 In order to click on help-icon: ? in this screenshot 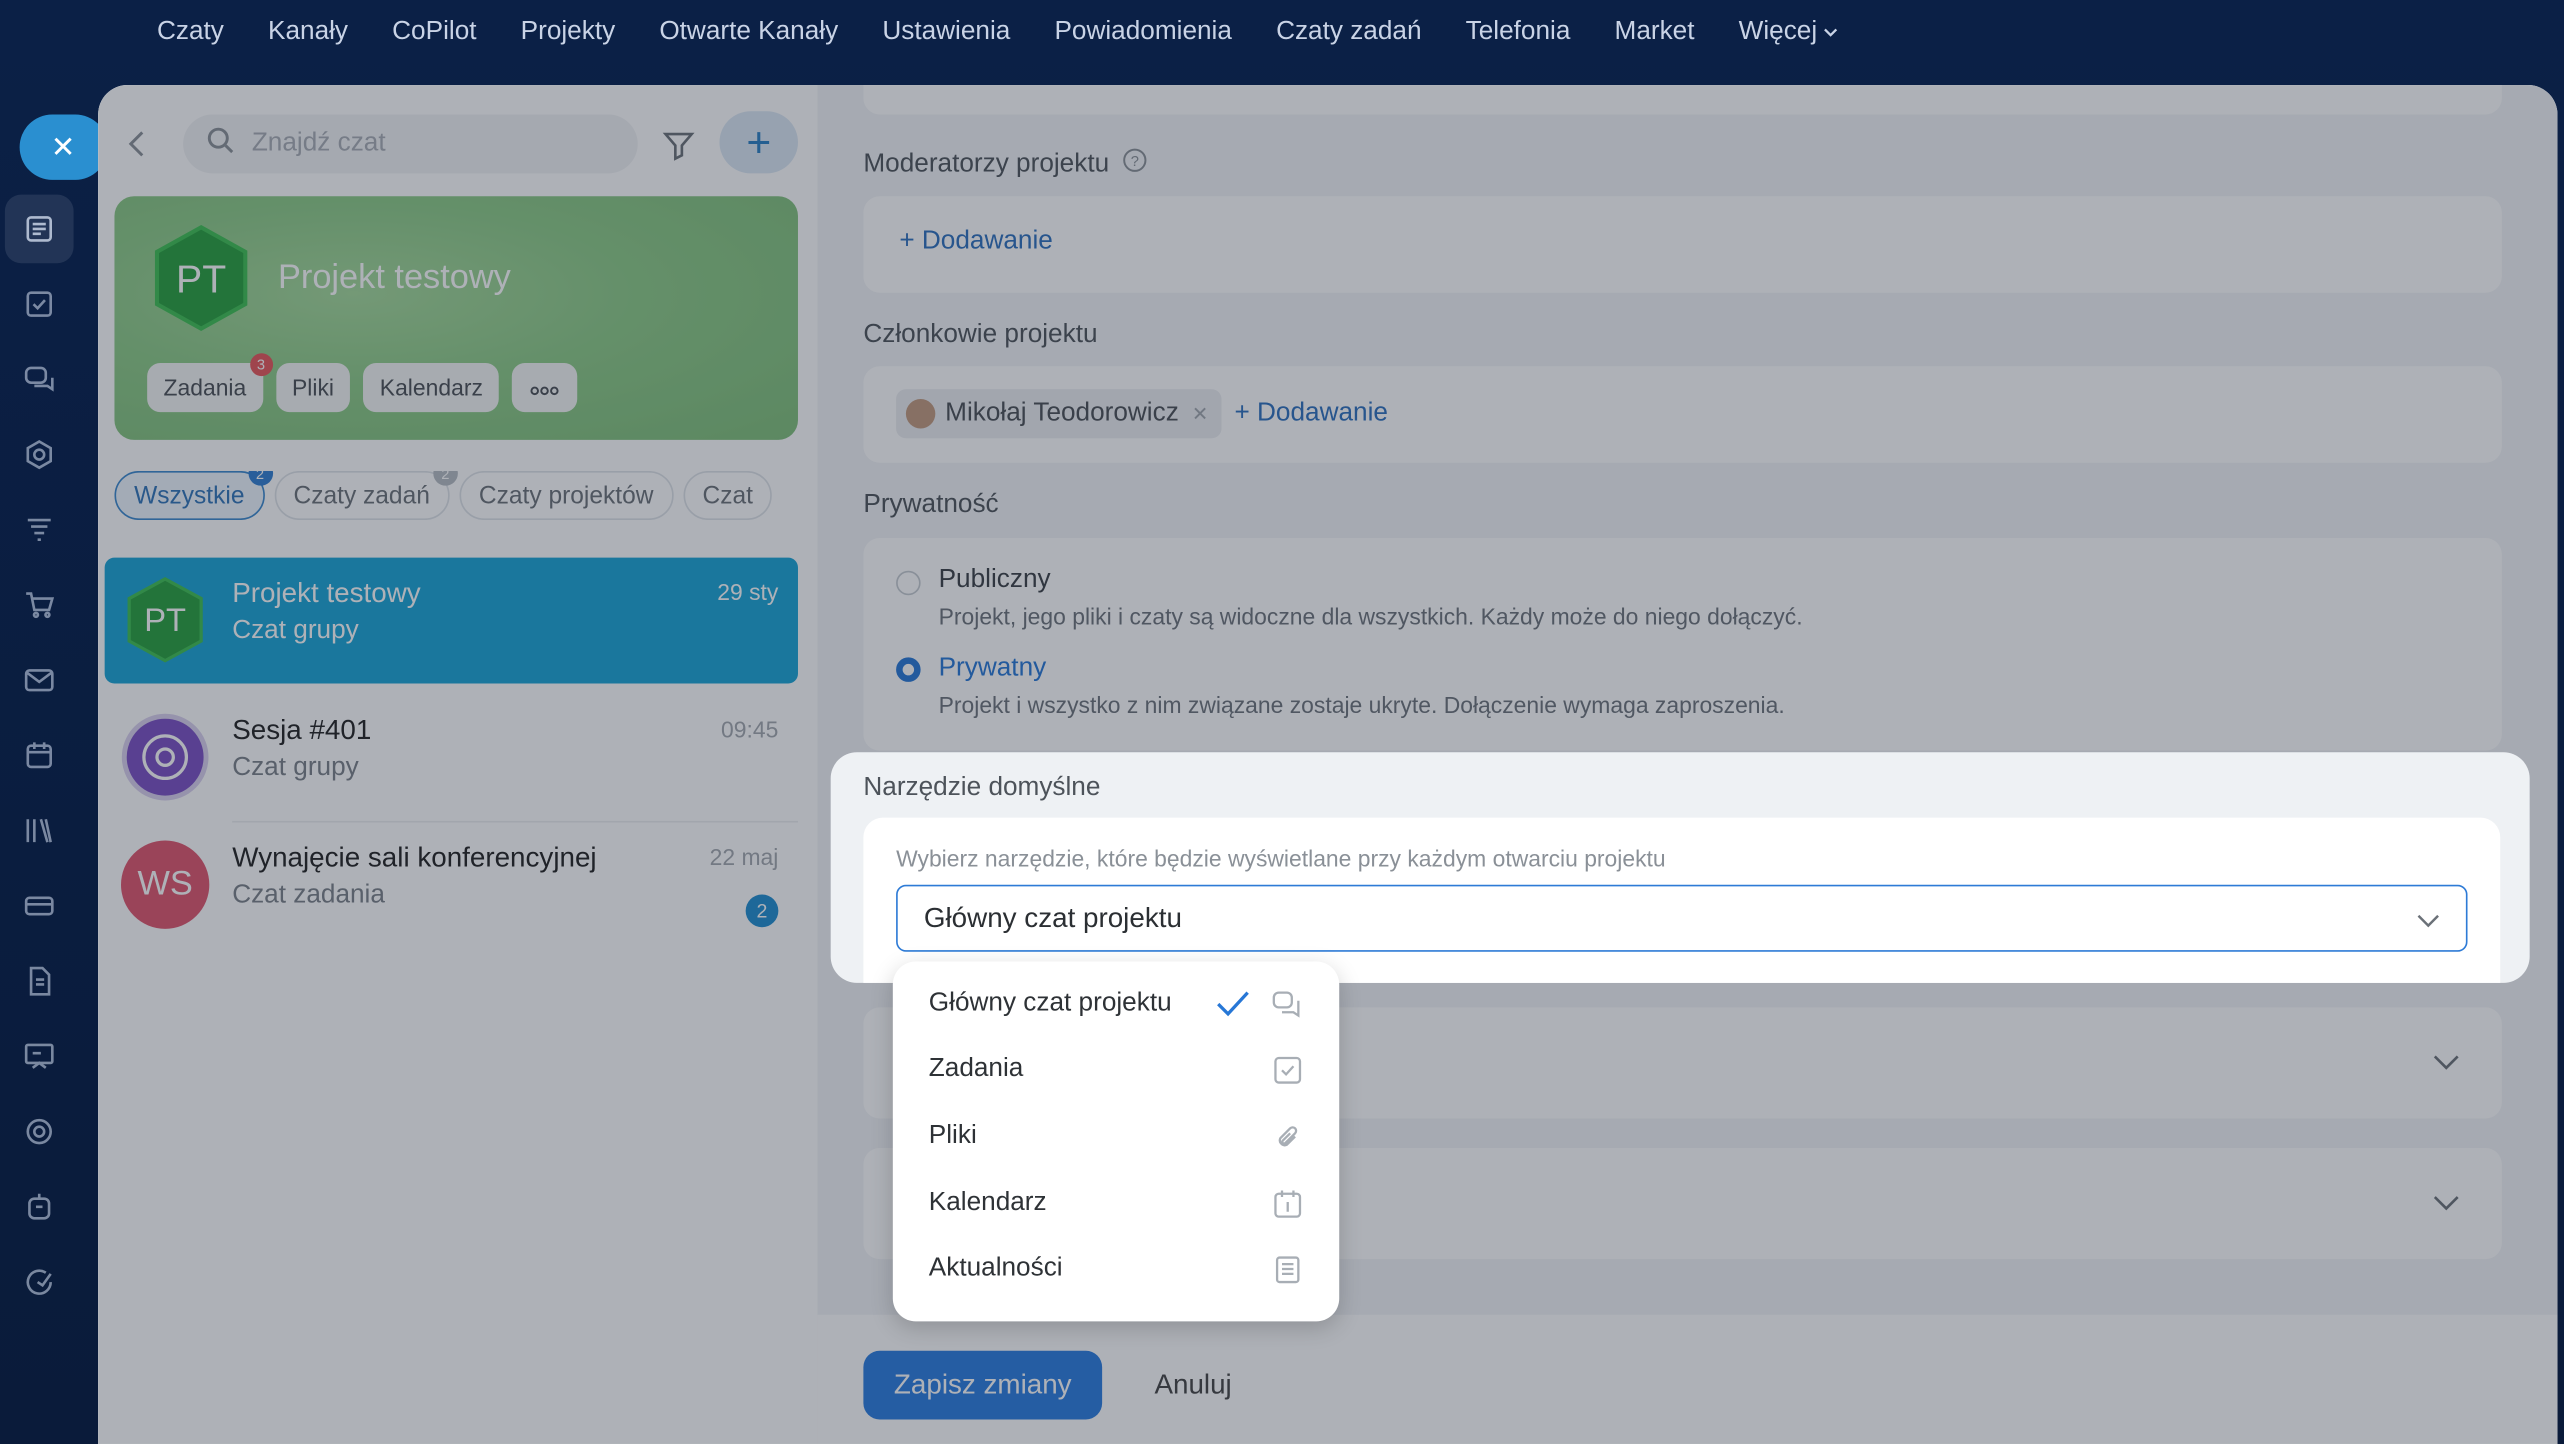, I will do `click(1135, 164)`.